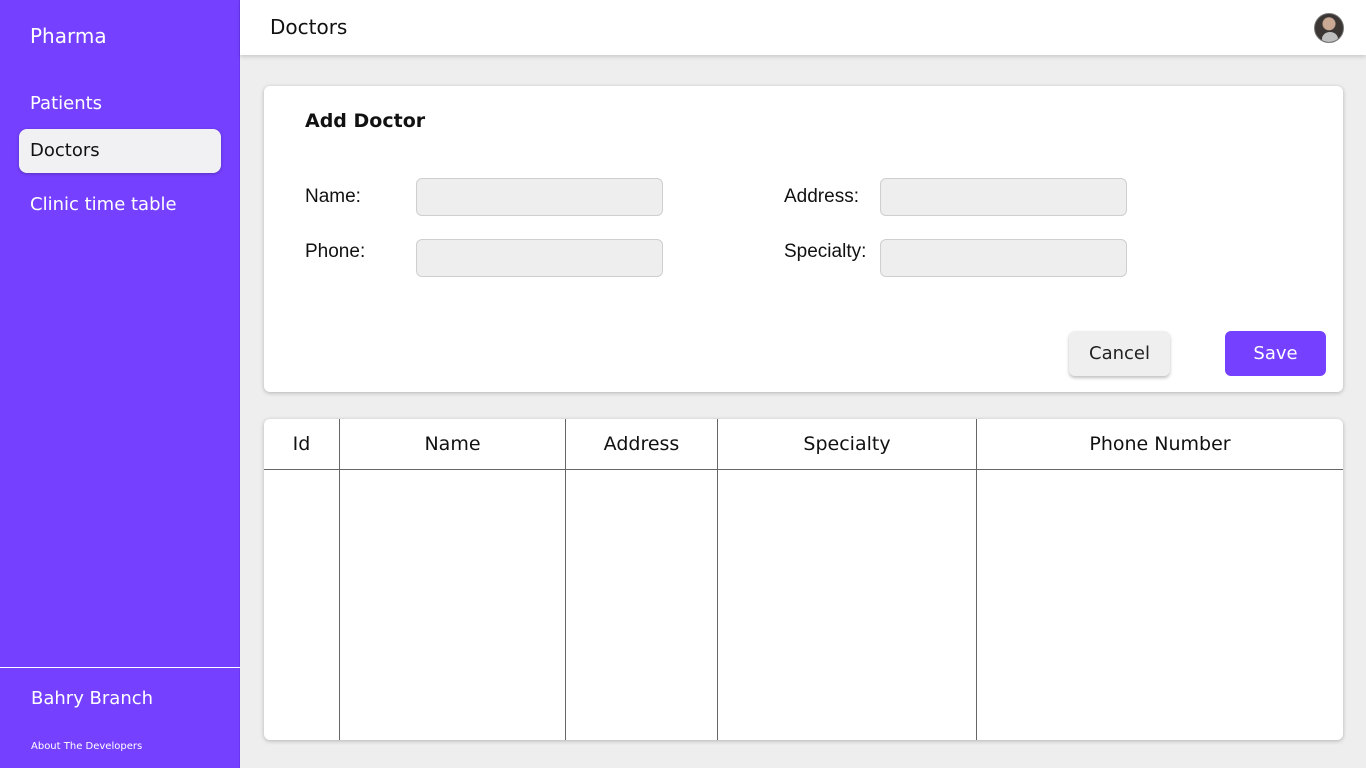 The width and height of the screenshot is (1366, 768). I want to click on sidebar-divider, so click(120, 667).